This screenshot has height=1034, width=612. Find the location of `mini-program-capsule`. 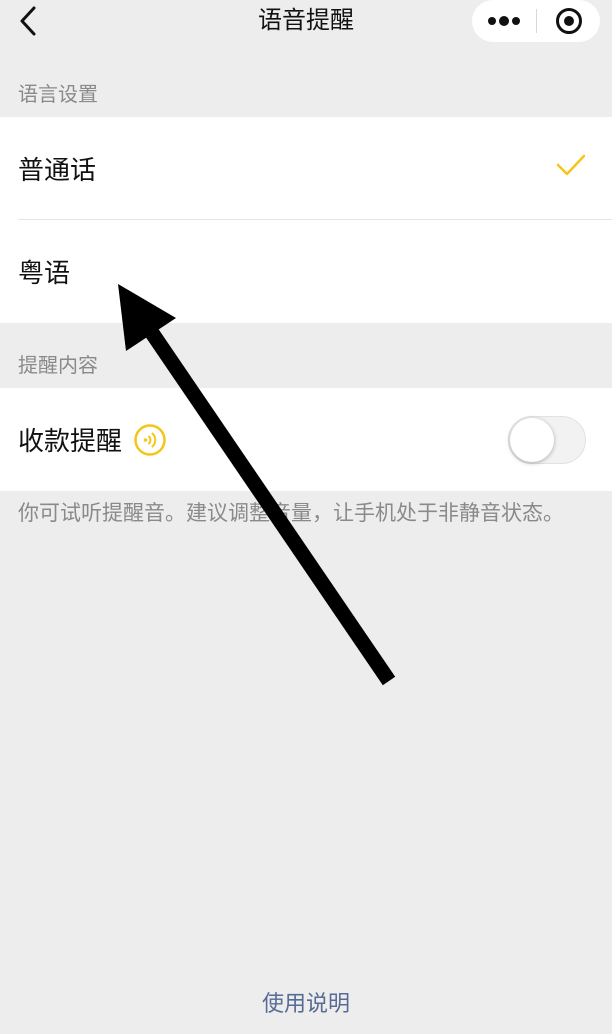

mini-program-capsule is located at coordinates (536, 21).